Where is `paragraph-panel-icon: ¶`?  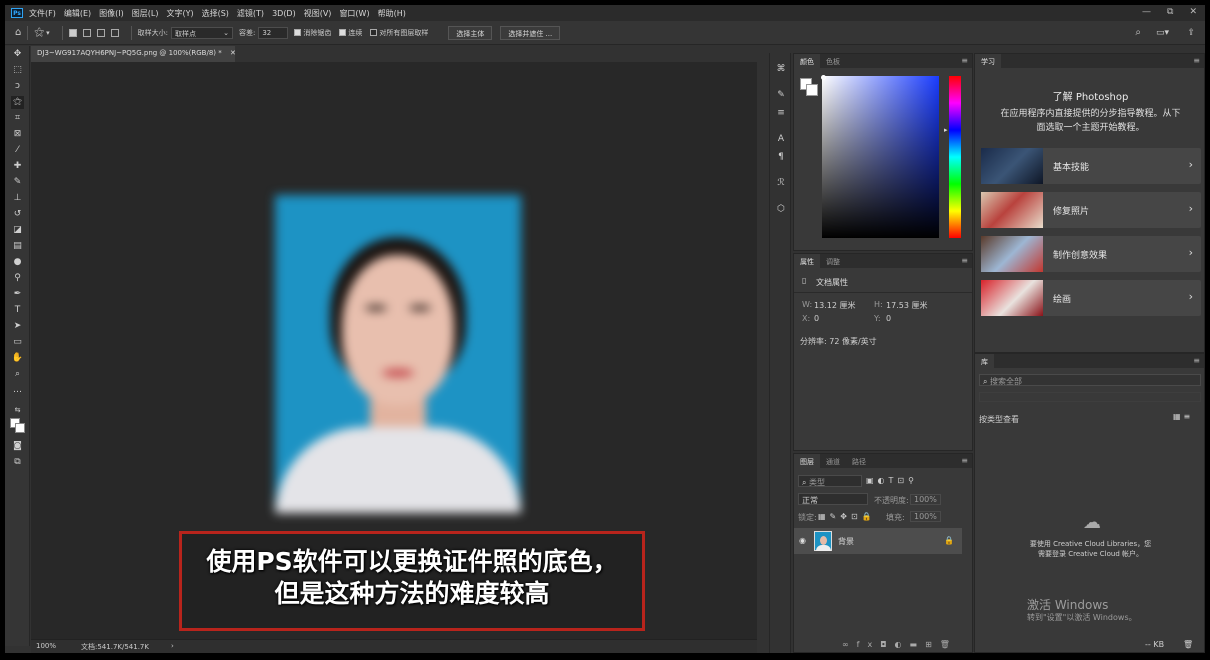
paragraph-panel-icon: ¶ is located at coordinates (781, 157).